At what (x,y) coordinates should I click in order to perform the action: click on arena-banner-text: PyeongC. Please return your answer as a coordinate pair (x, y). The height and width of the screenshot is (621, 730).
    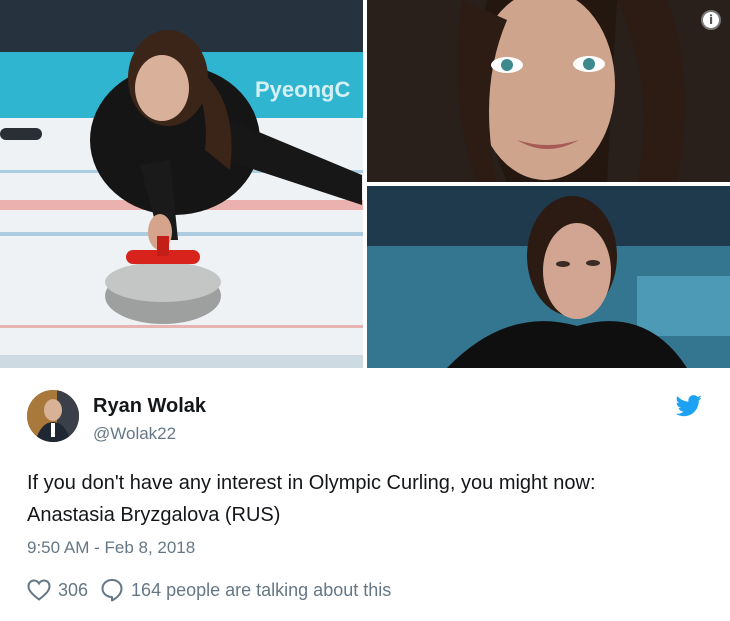
    Looking at the image, I should click on (302, 89).